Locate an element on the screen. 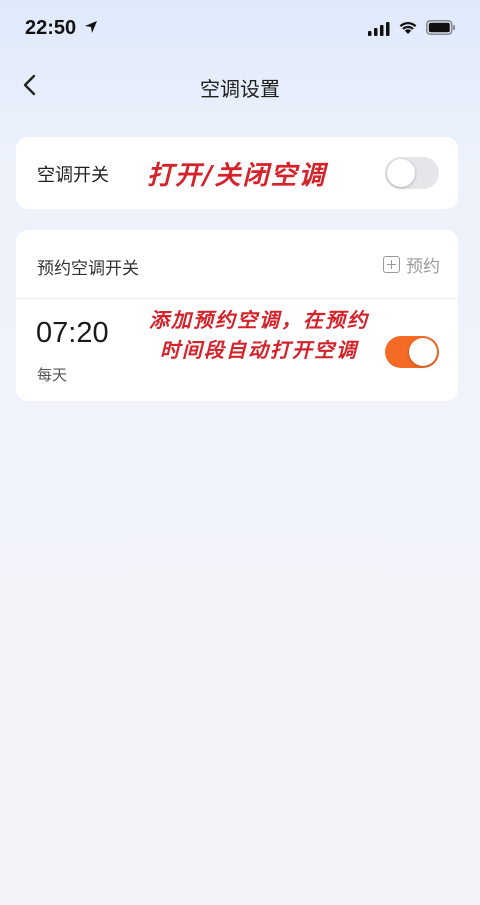  schedule-repeat: 每天 is located at coordinates (52, 375).